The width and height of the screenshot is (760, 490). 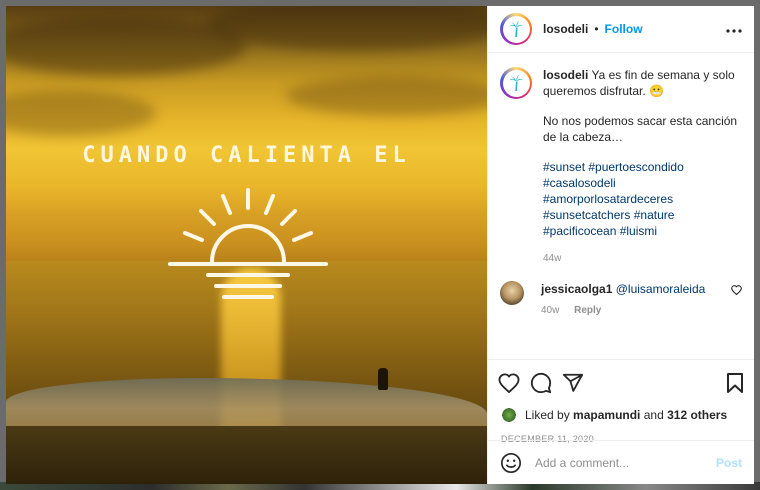 What do you see at coordinates (621, 298) in the screenshot?
I see `comment-item: jessicaolga1 @luisamoraleida 40w Reply` at bounding box center [621, 298].